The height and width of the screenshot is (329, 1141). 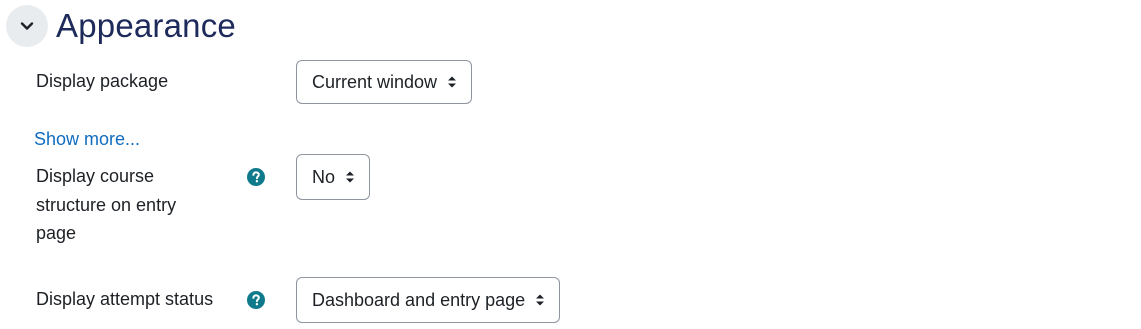 I want to click on attempt-status-label: Display attempt status, so click(x=125, y=299).